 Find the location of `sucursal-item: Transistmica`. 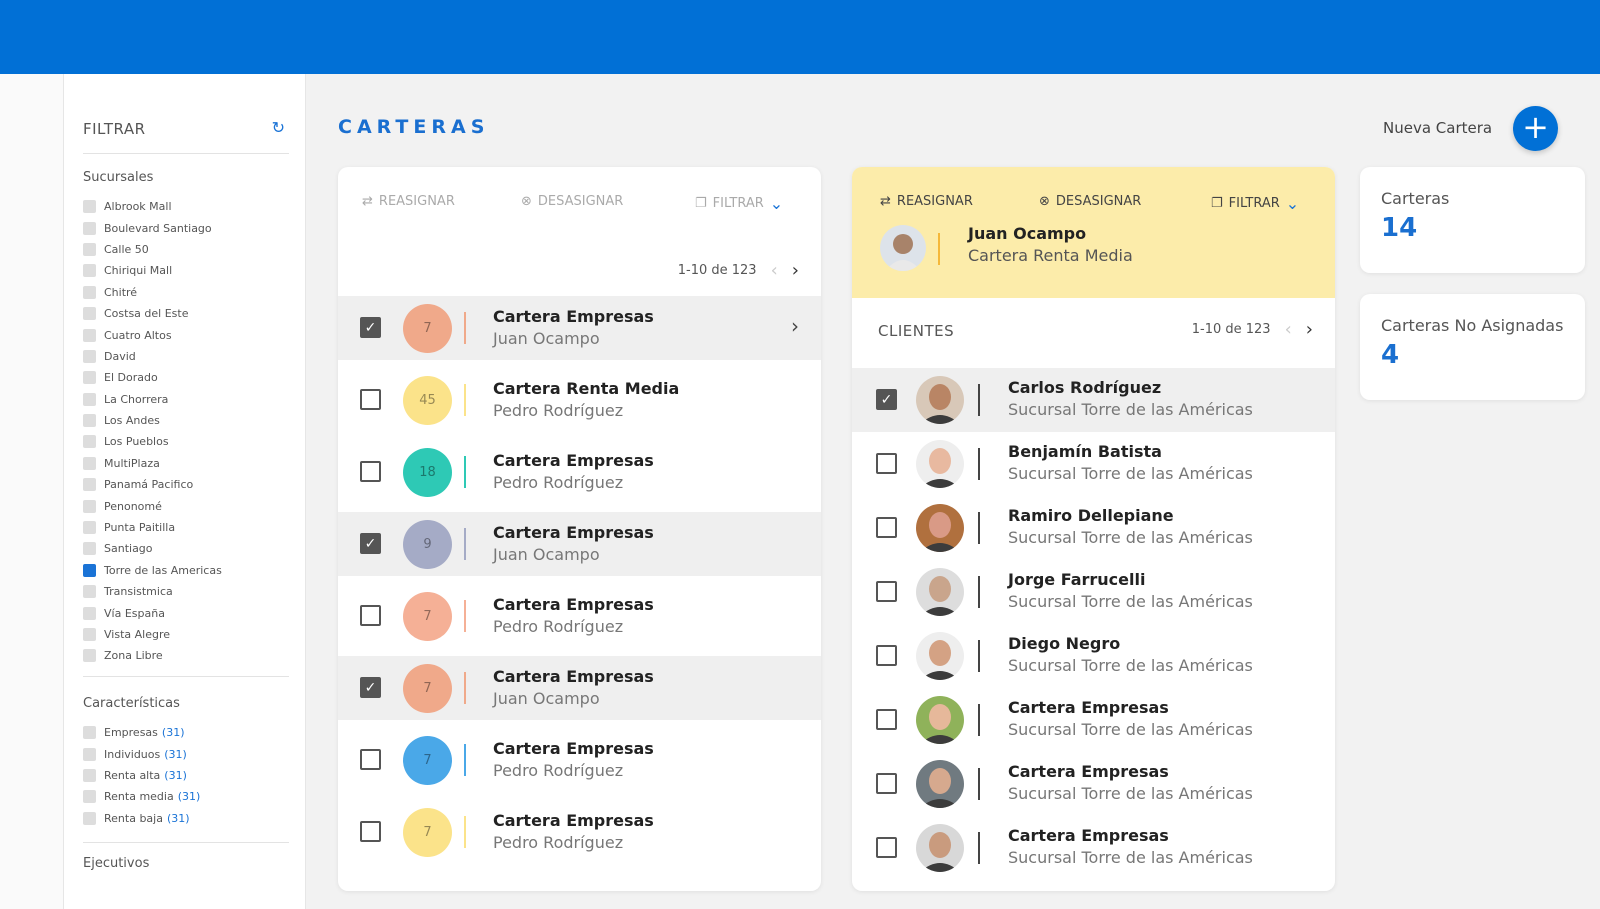

sucursal-item: Transistmica is located at coordinates (152, 591).